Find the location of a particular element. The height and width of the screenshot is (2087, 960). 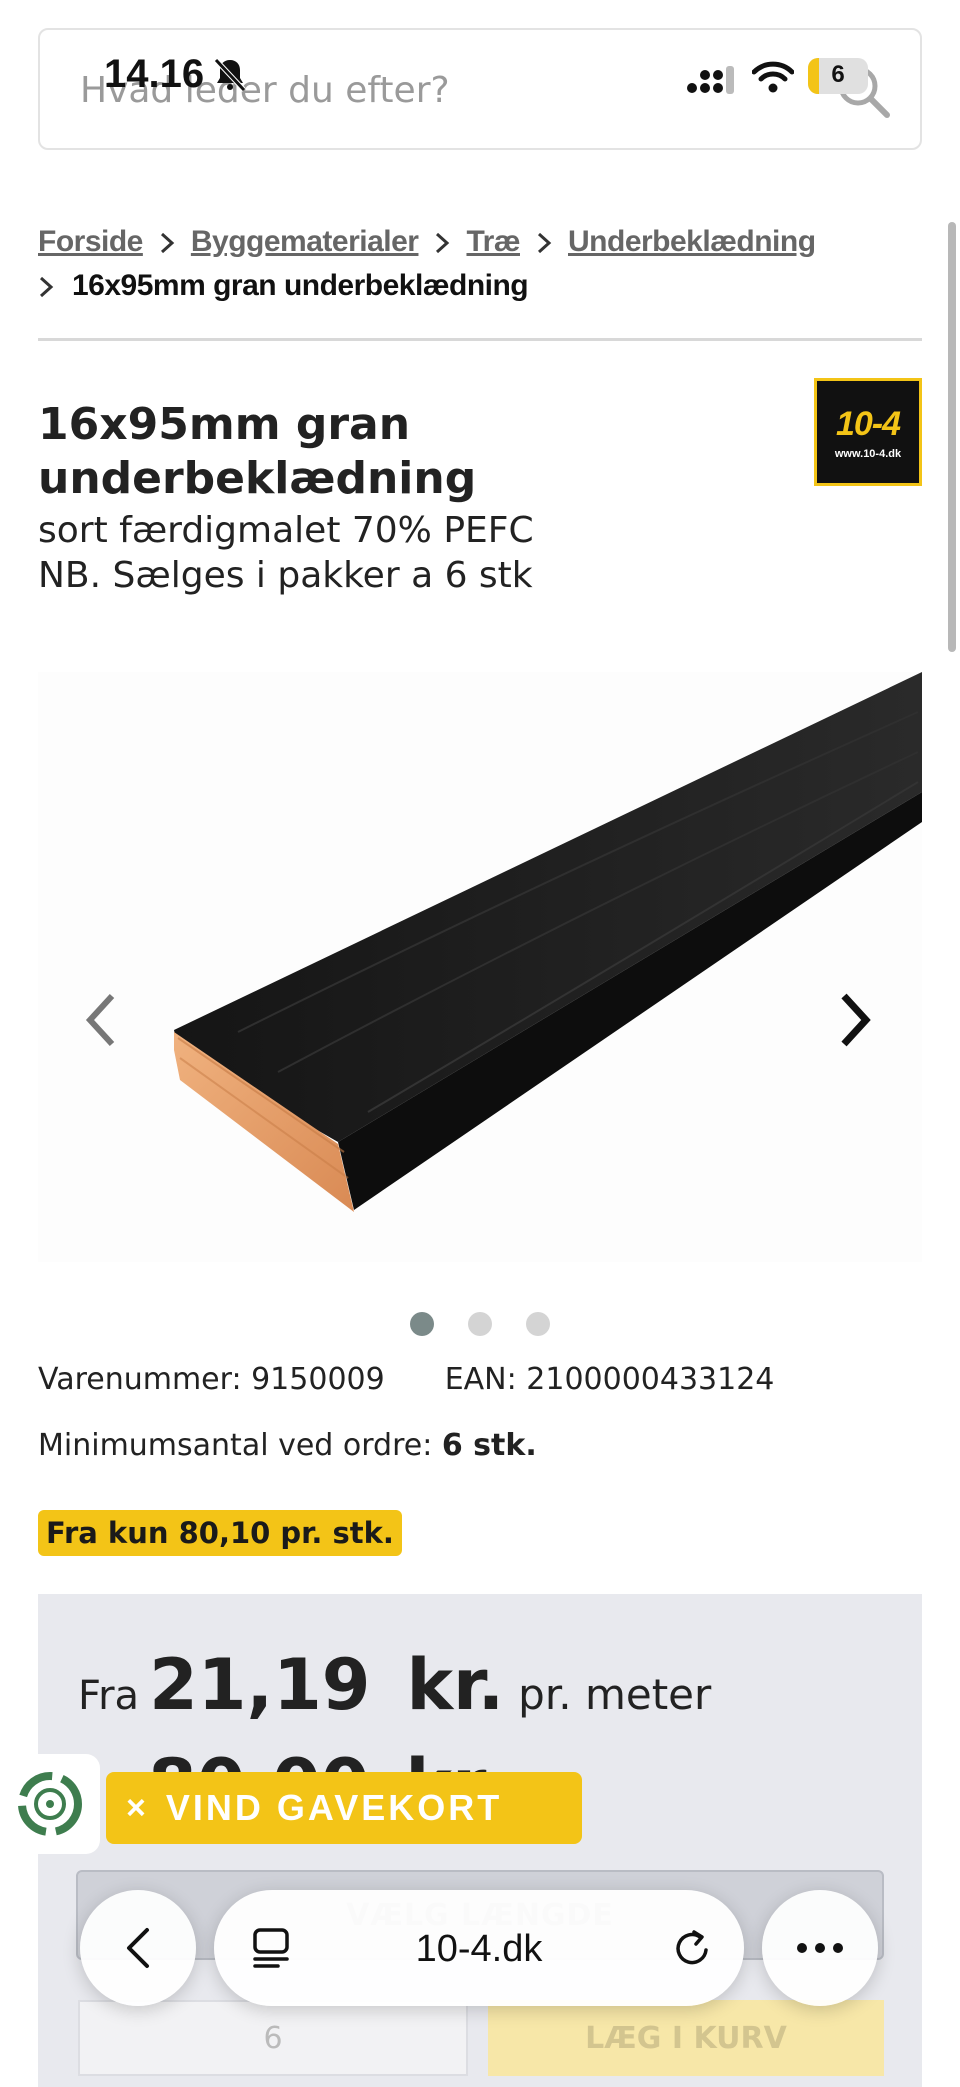

page-scrollbar is located at coordinates (952, 437).